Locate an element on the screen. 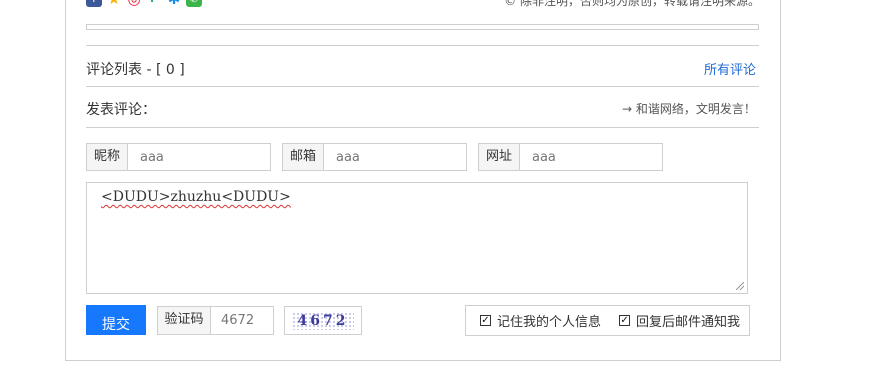 The image size is (881, 384). website-field-group: 网址 is located at coordinates (570, 157).